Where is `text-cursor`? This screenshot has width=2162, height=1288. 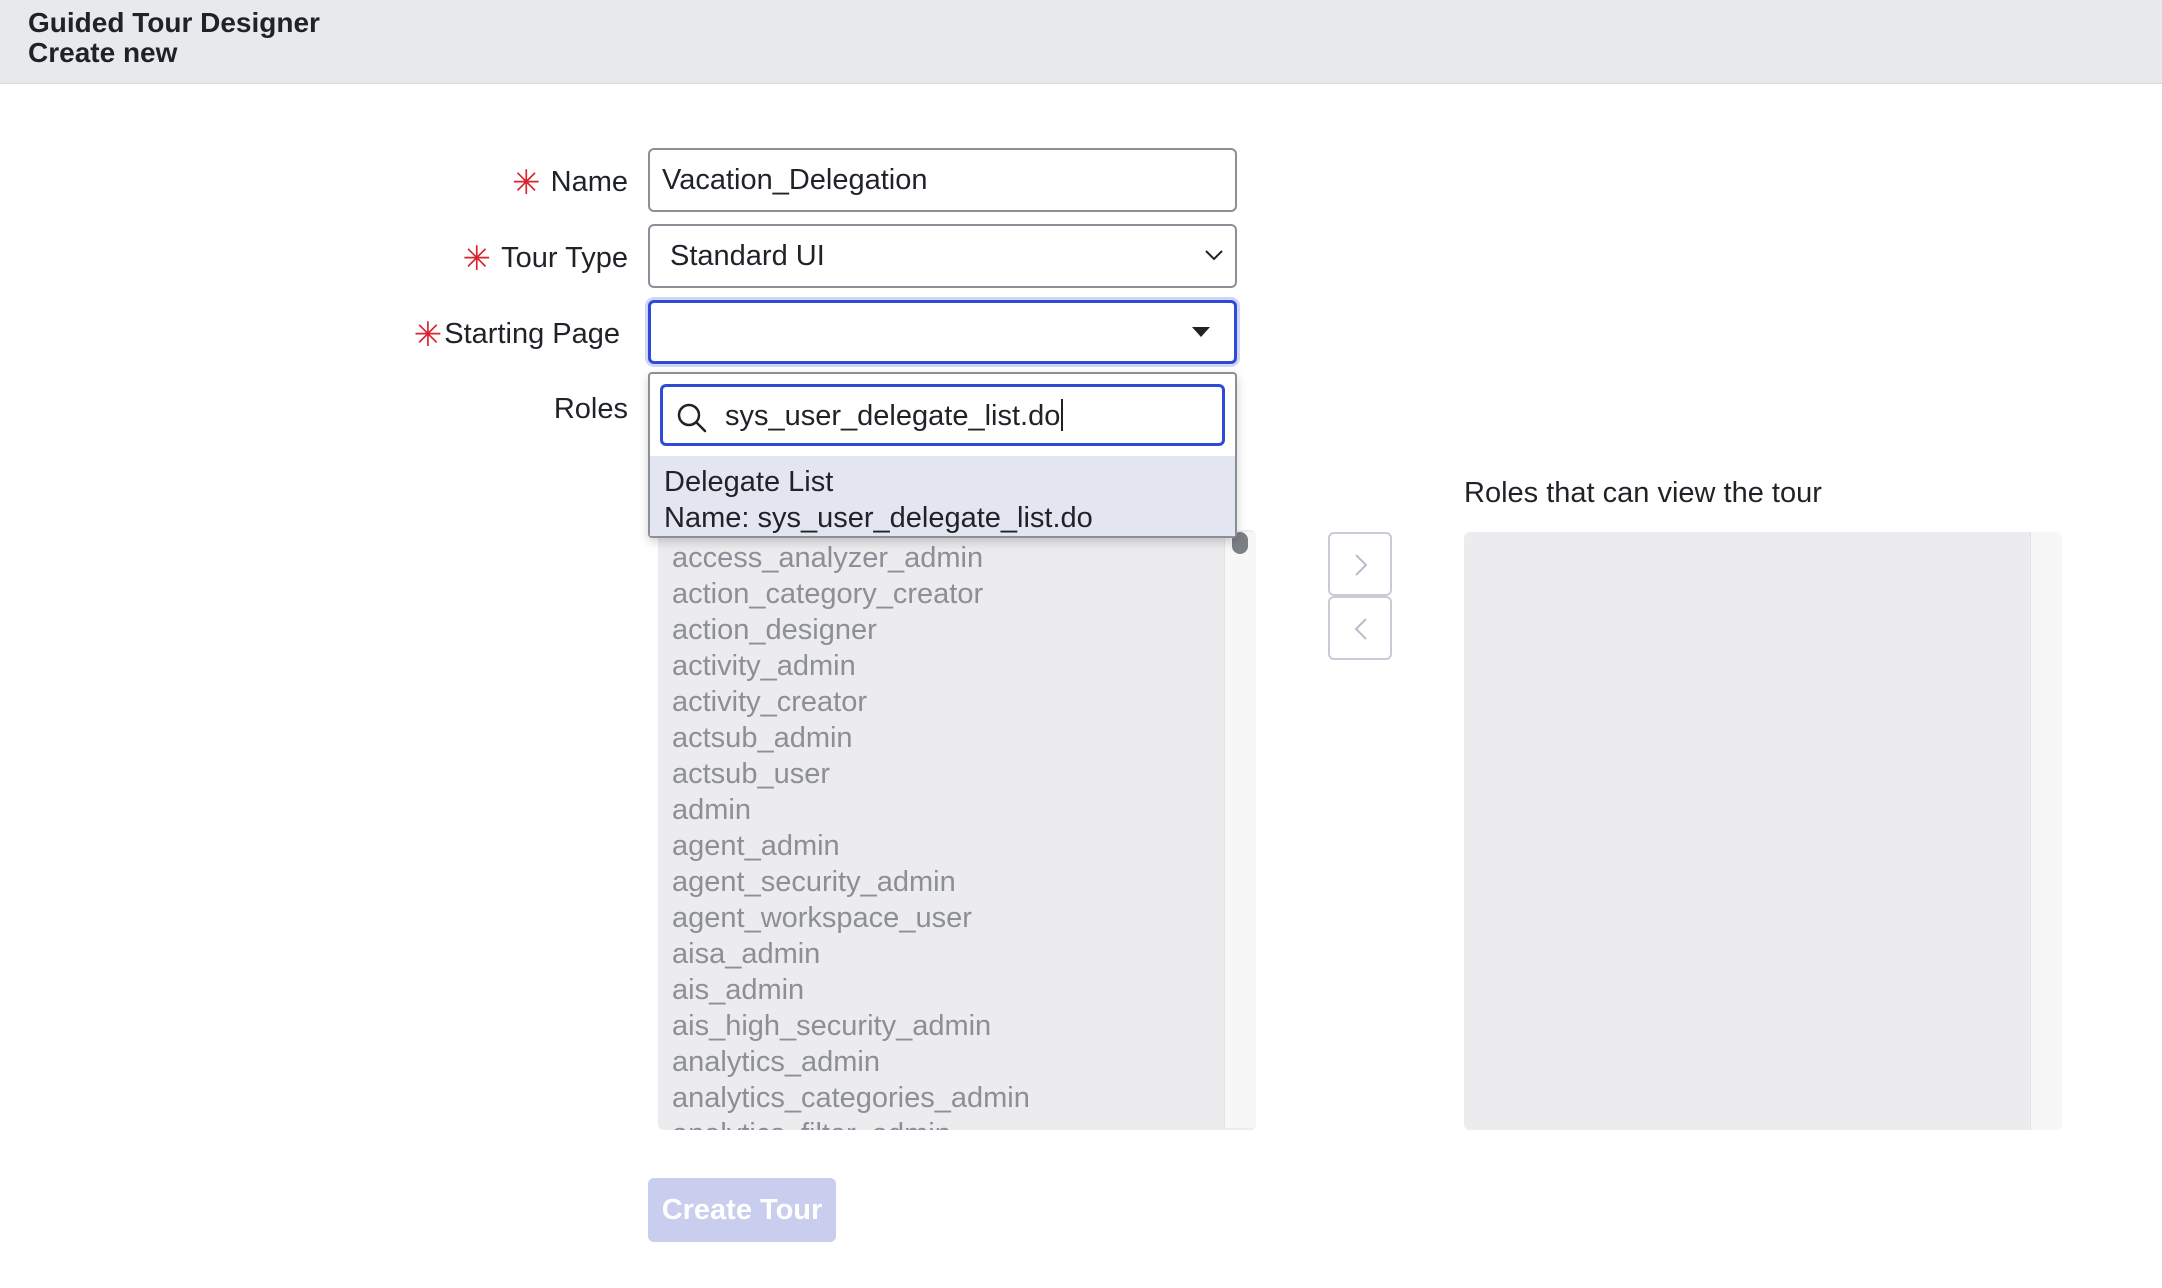 text-cursor is located at coordinates (1062, 415).